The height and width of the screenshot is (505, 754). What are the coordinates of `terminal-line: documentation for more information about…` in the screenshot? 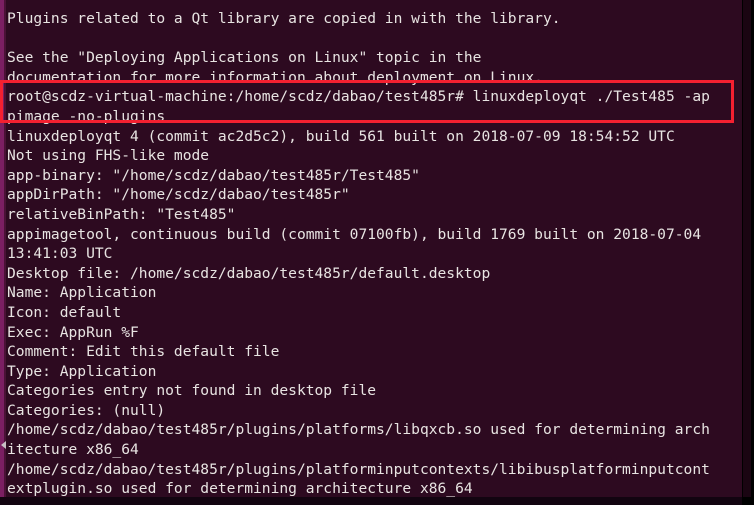 It's located at (275, 77).